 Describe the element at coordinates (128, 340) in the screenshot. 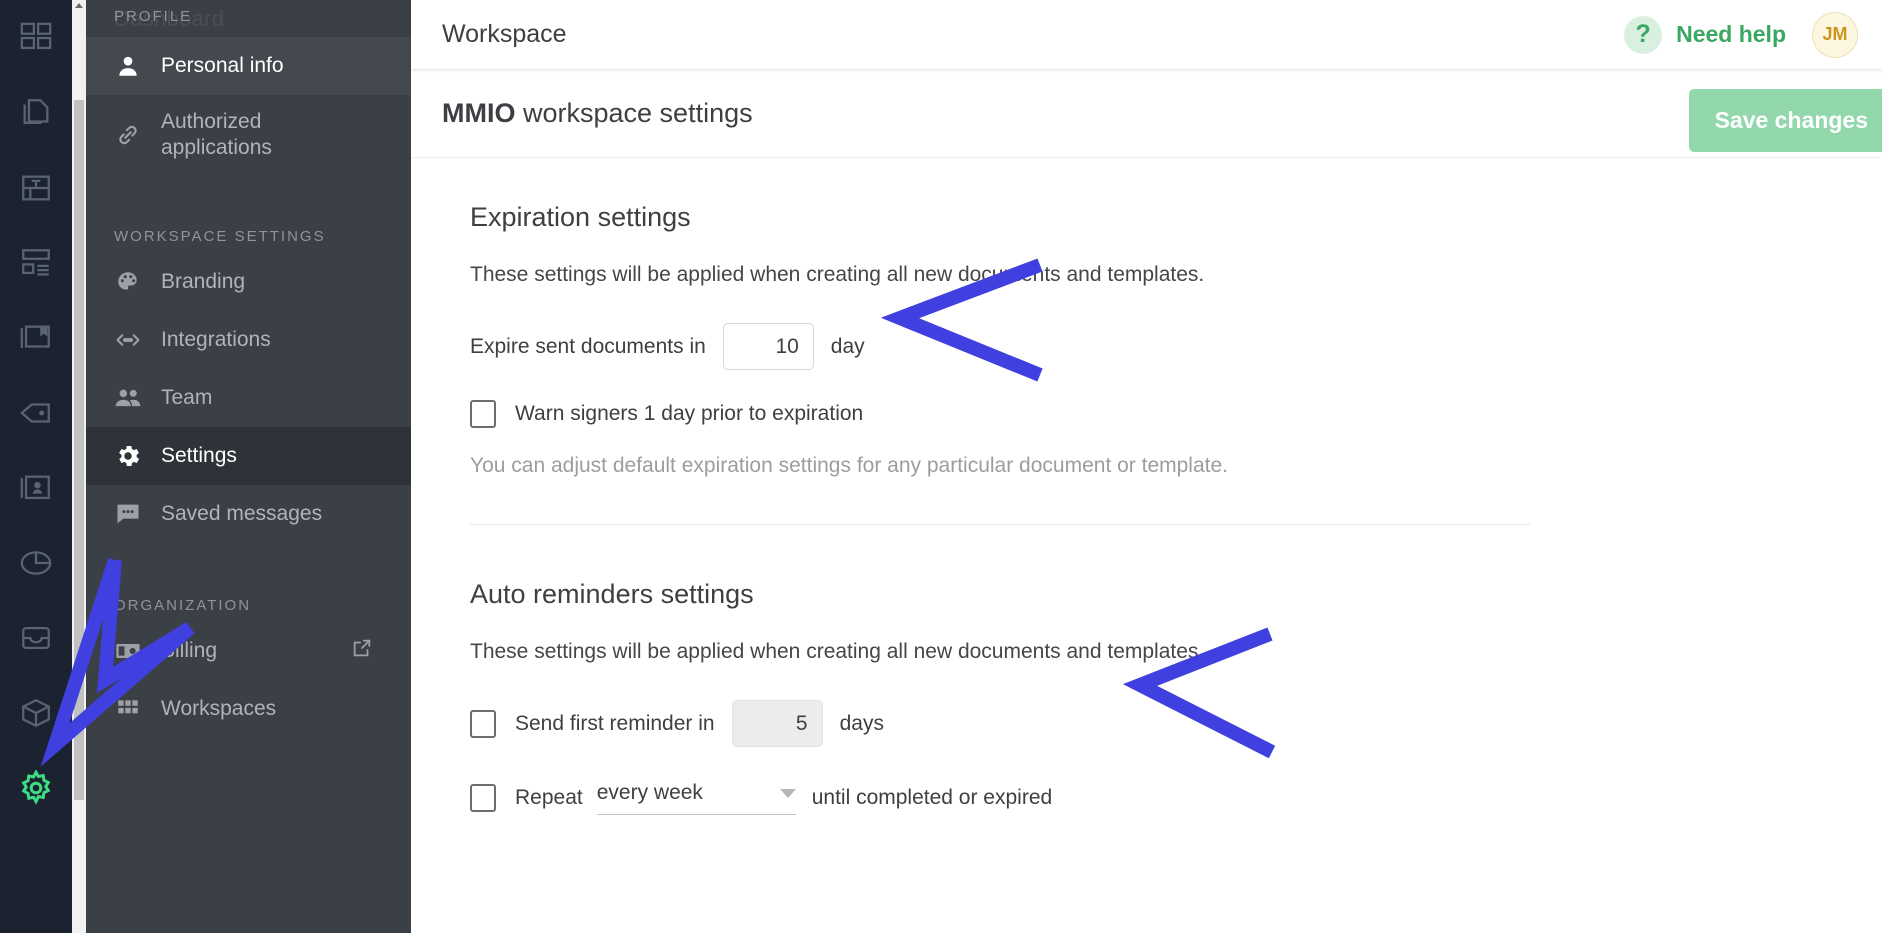

I see `code-arrows-icon` at that location.